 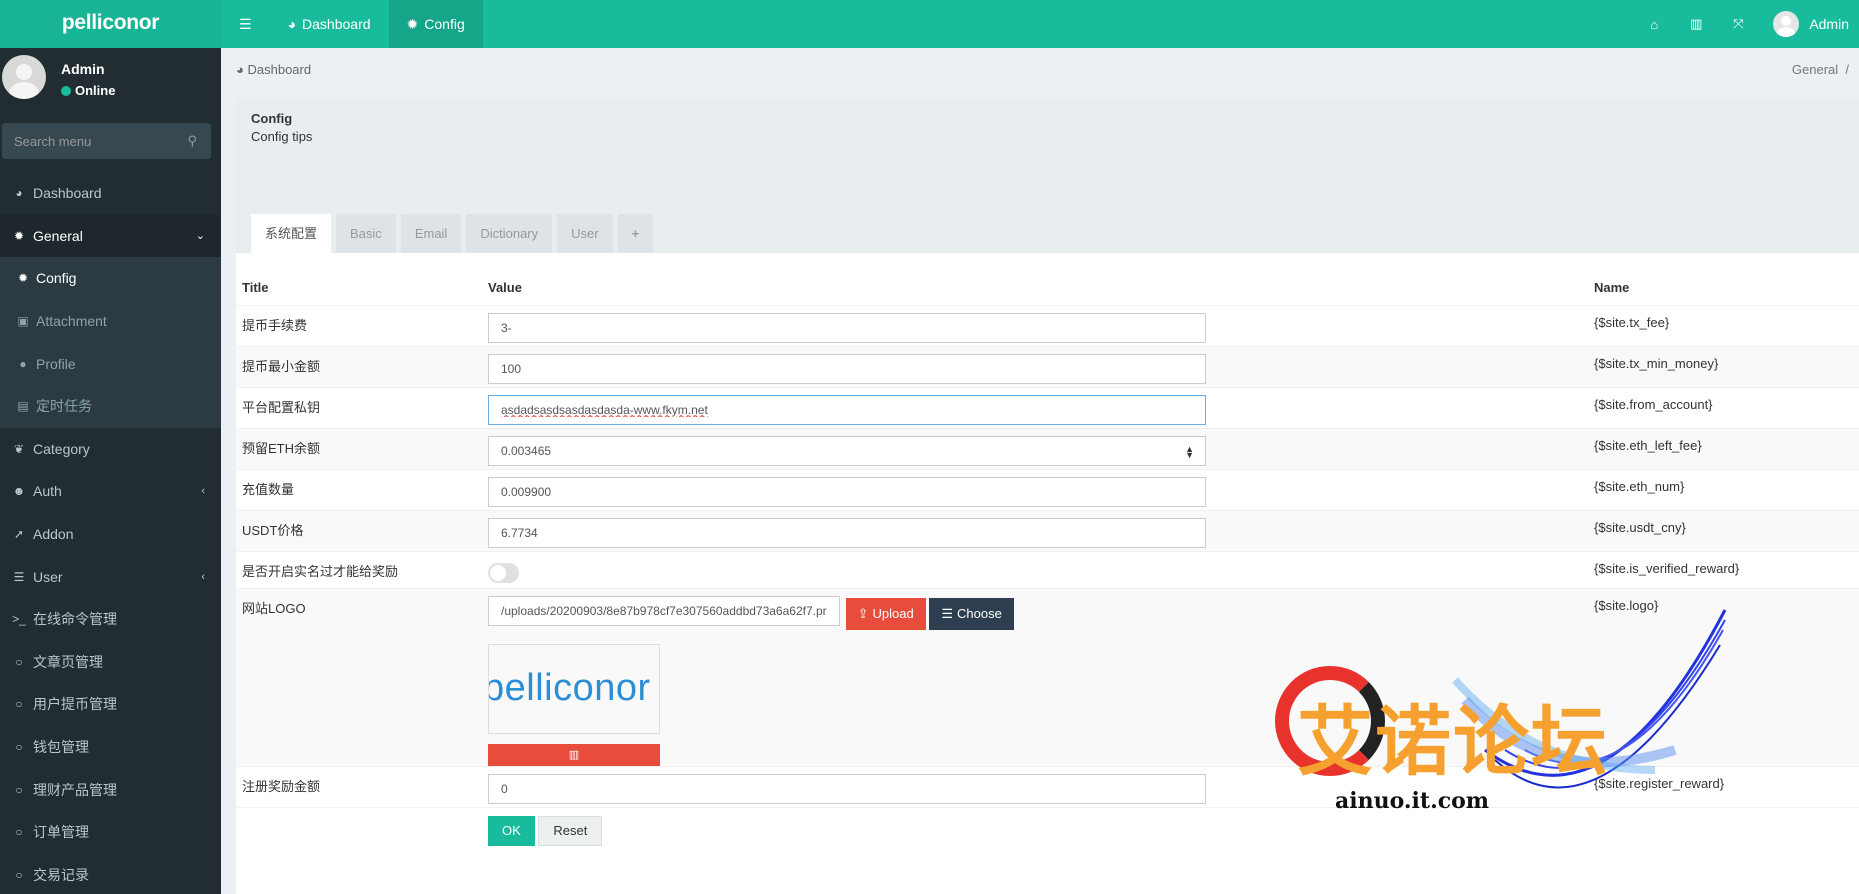 I want to click on sidebar-item-category: ❦ Category, so click(x=110, y=449).